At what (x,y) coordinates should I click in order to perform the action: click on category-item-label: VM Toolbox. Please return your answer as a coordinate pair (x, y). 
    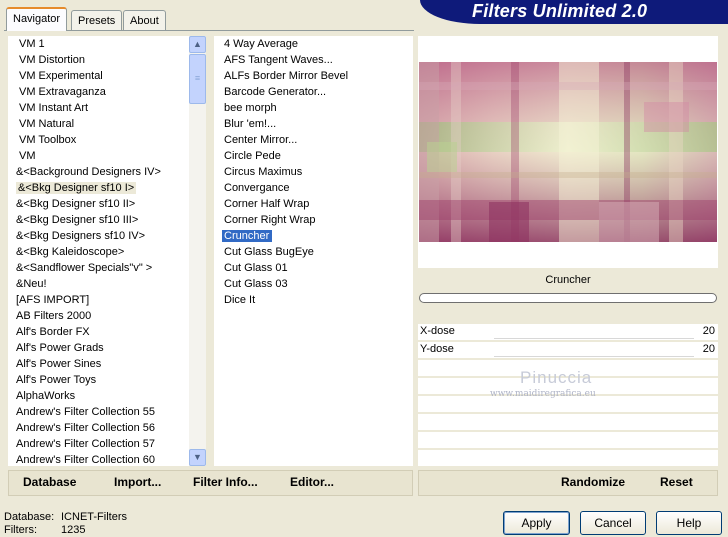
    Looking at the image, I should click on (48, 140).